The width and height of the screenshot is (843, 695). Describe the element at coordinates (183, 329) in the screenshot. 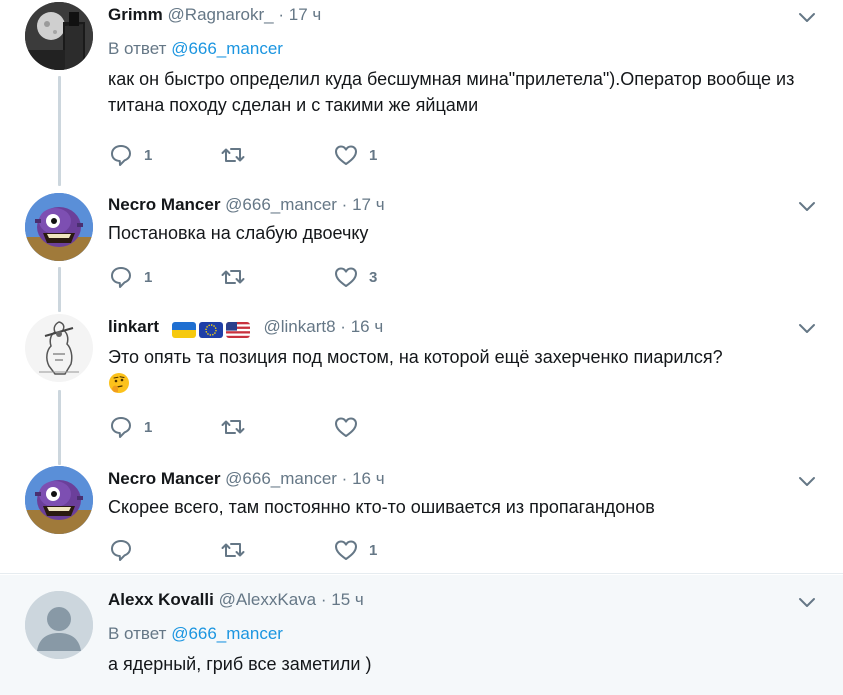

I see `ukraine-flag-icon` at that location.